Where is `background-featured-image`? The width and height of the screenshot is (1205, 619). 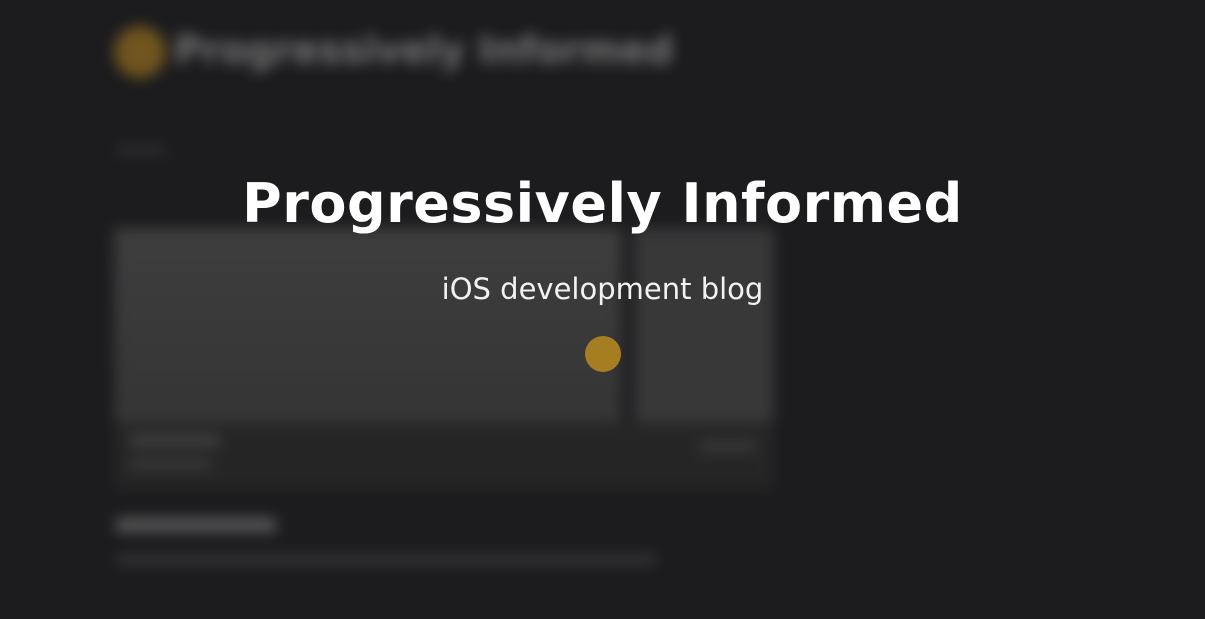
background-featured-image is located at coordinates (368, 325).